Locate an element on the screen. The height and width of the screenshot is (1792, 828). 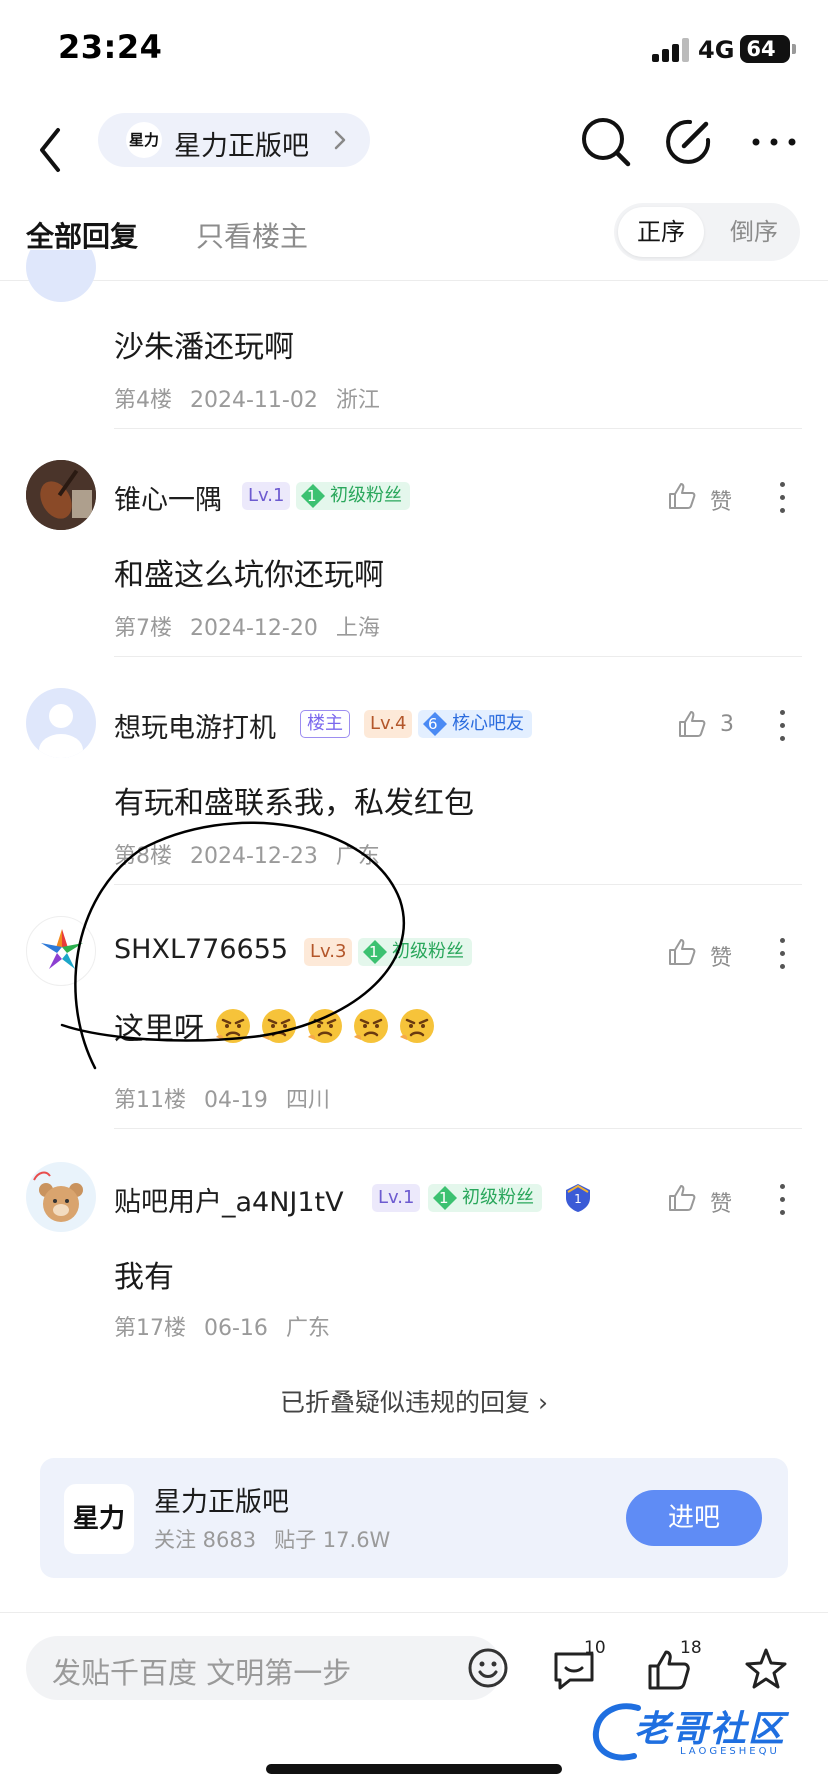
watermark-text: 老哥社区 is located at coordinates (710, 1729).